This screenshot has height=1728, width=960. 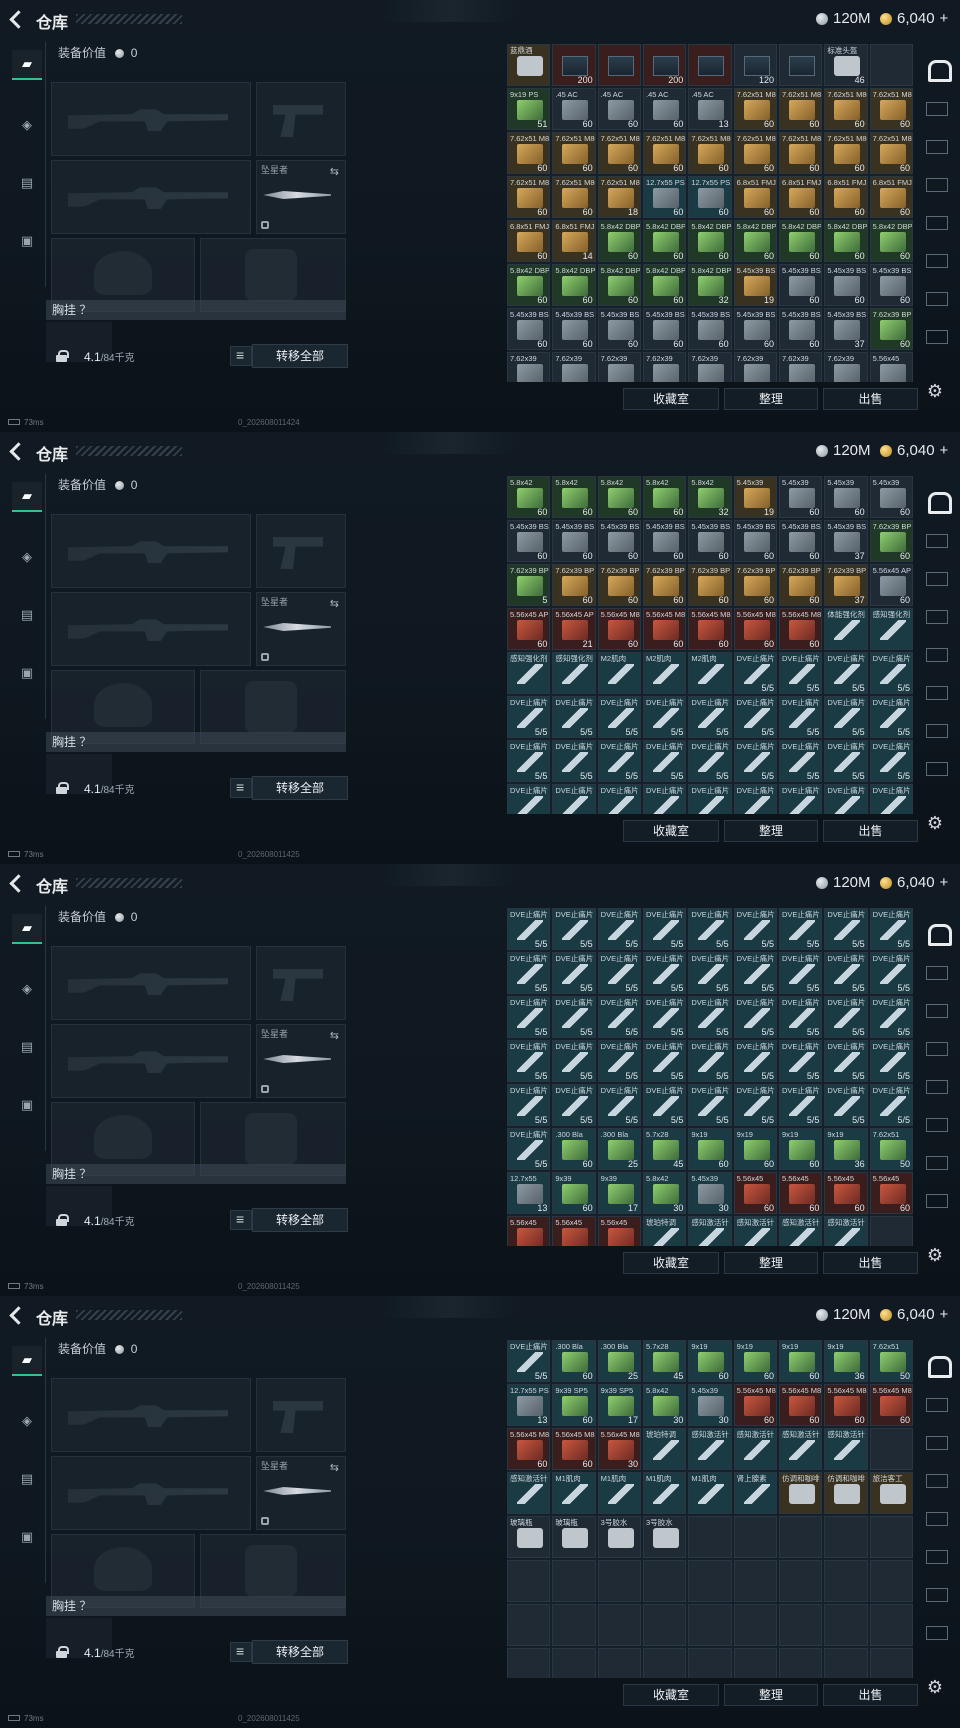 I want to click on stash-item: 3号胶水, so click(x=619, y=1537).